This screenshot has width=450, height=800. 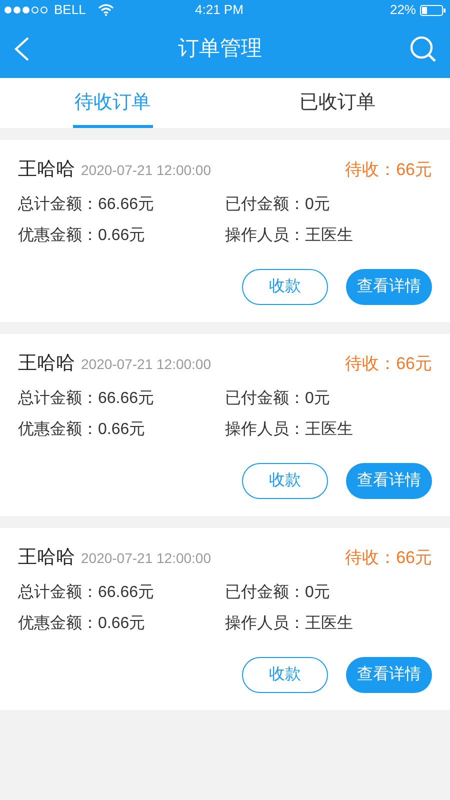 What do you see at coordinates (338, 103) in the screenshot?
I see `tab: 已收订单` at bounding box center [338, 103].